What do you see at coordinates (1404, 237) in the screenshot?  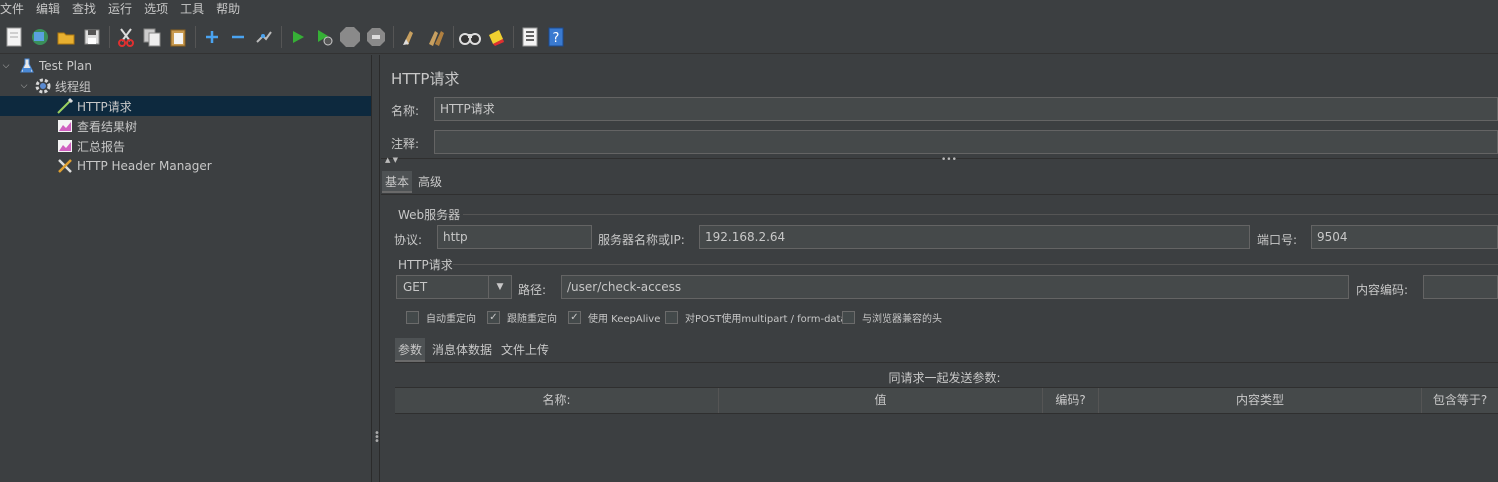 I see `port-field: 9504` at bounding box center [1404, 237].